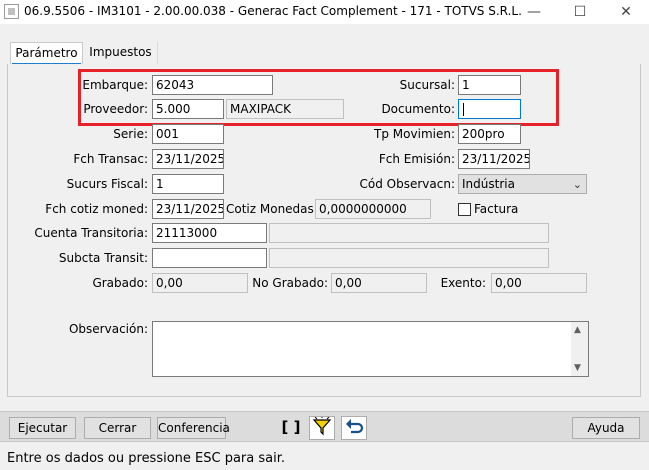  Describe the element at coordinates (409, 258) in the screenshot. I see `subcta-transit-description` at that location.